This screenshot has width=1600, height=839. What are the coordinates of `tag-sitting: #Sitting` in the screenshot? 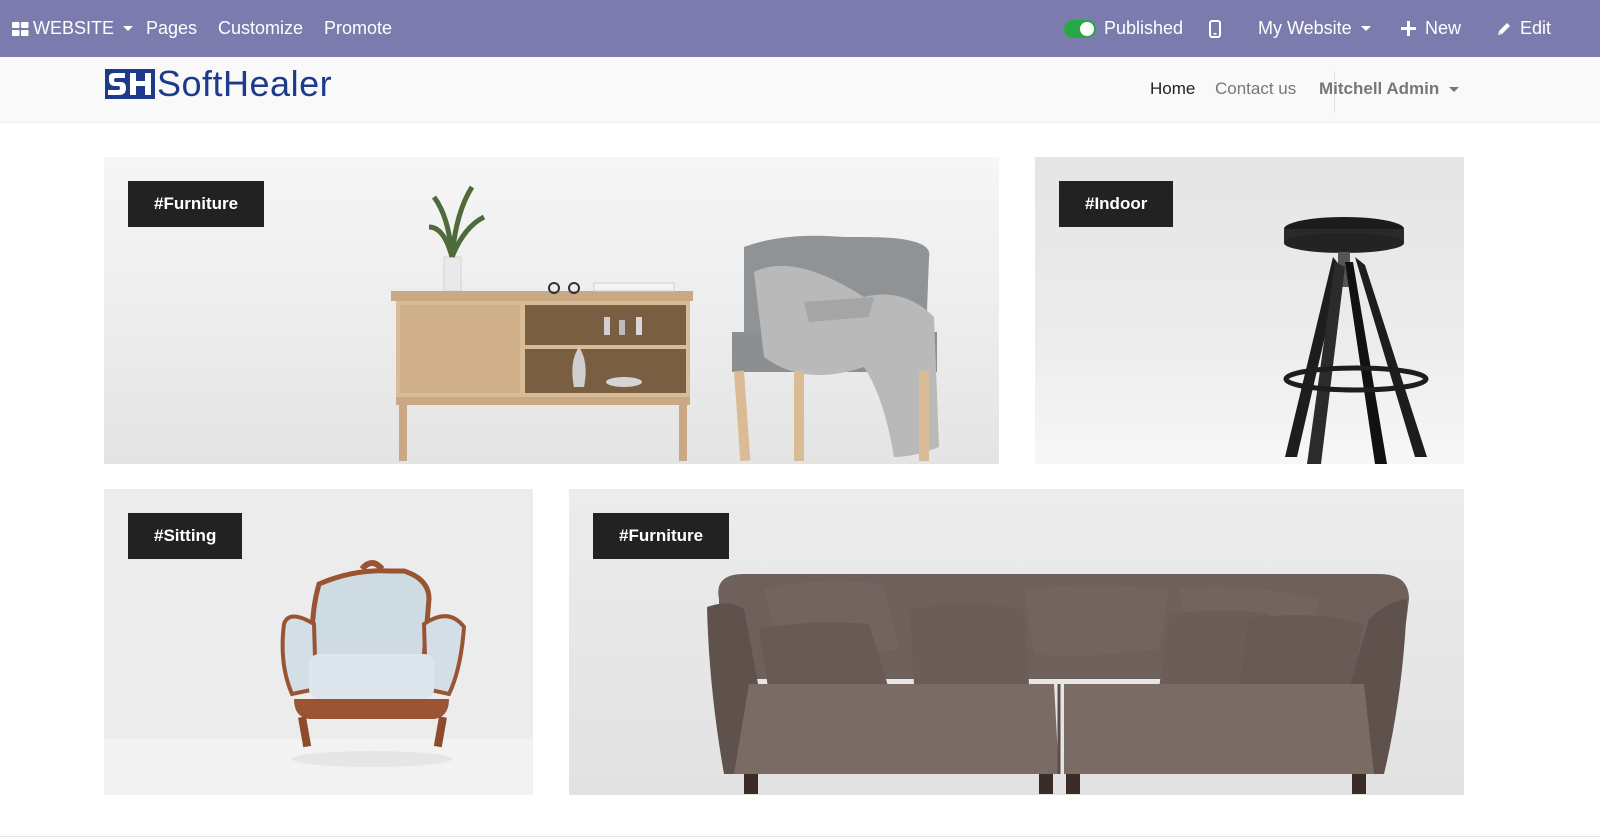 It's located at (185, 536).